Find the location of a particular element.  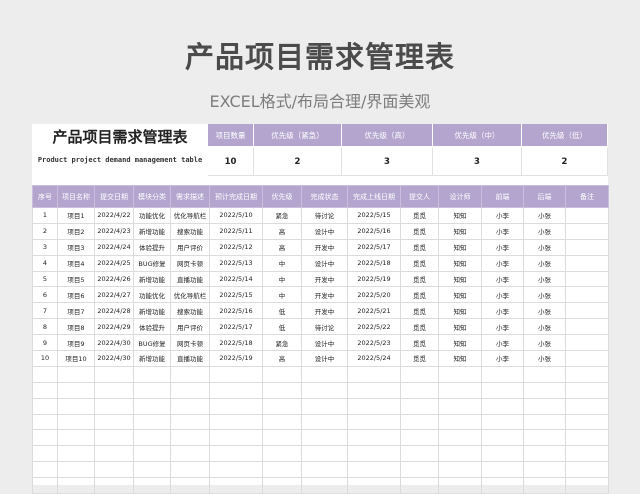

summary-value-high: 3 is located at coordinates (387, 162).